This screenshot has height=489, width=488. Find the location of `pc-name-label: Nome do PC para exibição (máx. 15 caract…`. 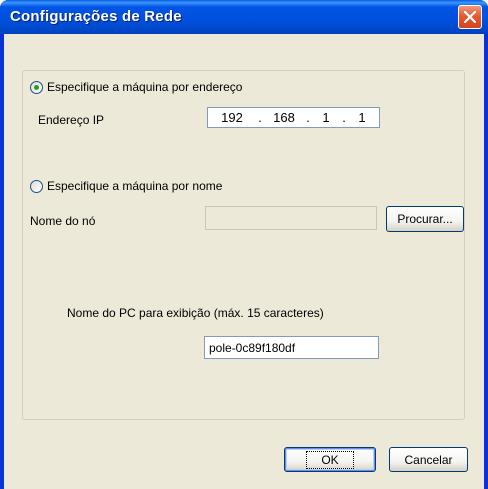

pc-name-label: Nome do PC para exibição (máx. 15 caract… is located at coordinates (195, 313).